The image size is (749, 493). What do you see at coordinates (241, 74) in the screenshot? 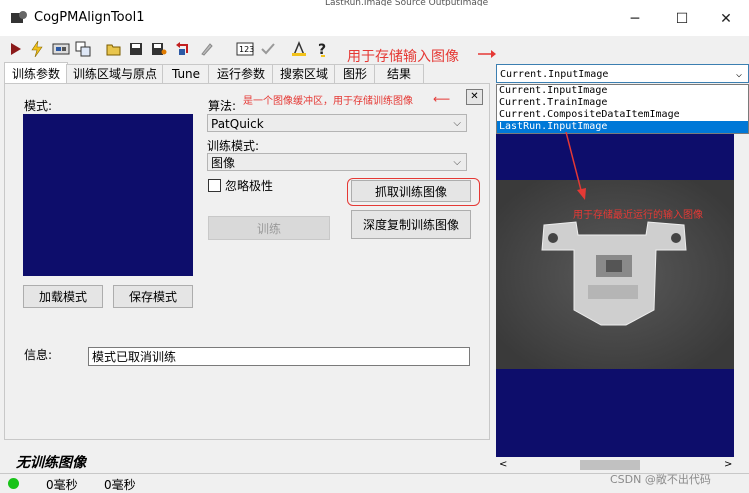
I see `tab-run-params: 运行参数` at bounding box center [241, 74].